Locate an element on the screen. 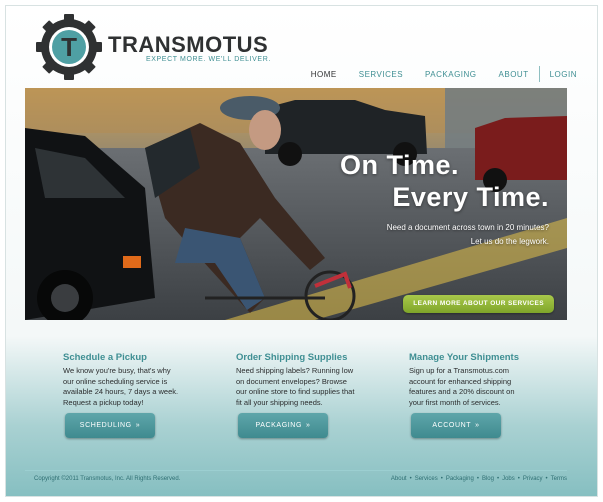 Image resolution: width=603 pixels, height=502 pixels. logo-letter: T is located at coordinates (69, 47).